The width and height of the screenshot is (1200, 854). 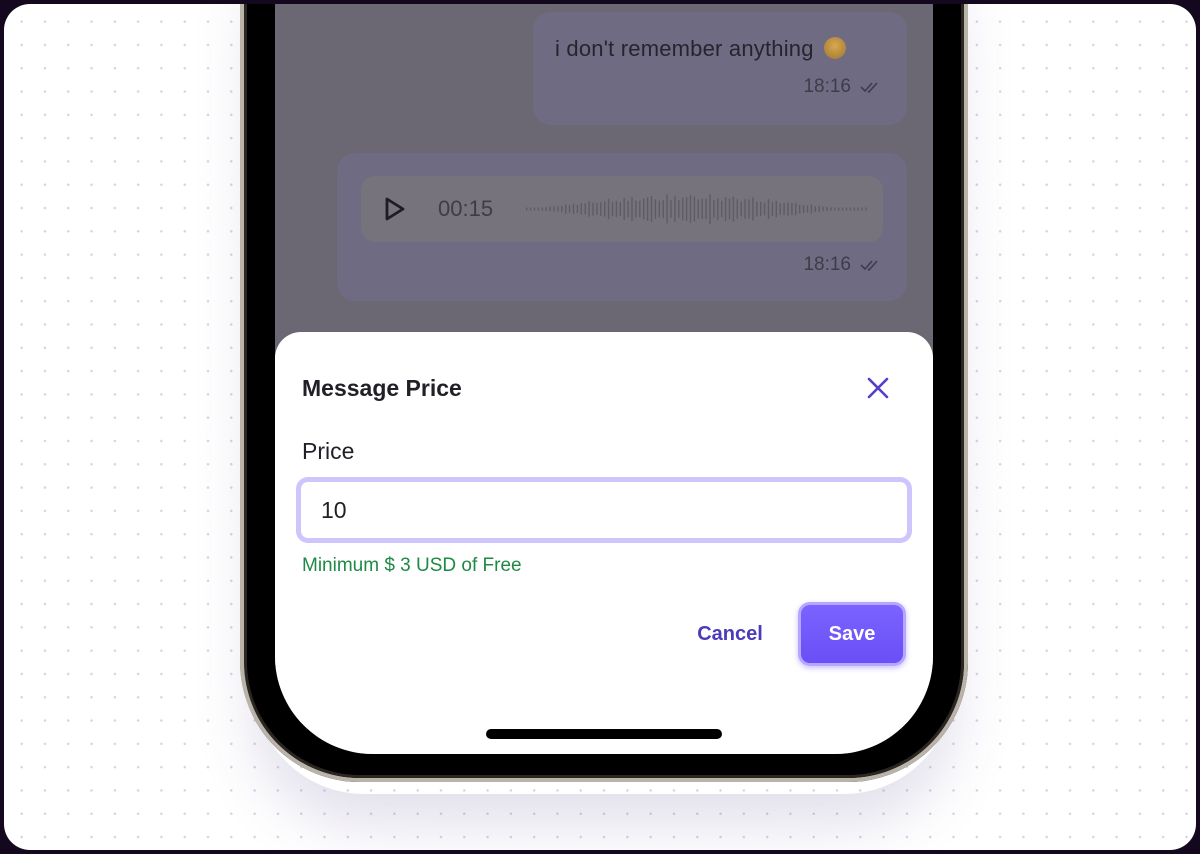 What do you see at coordinates (328, 451) in the screenshot?
I see `price-label: Price` at bounding box center [328, 451].